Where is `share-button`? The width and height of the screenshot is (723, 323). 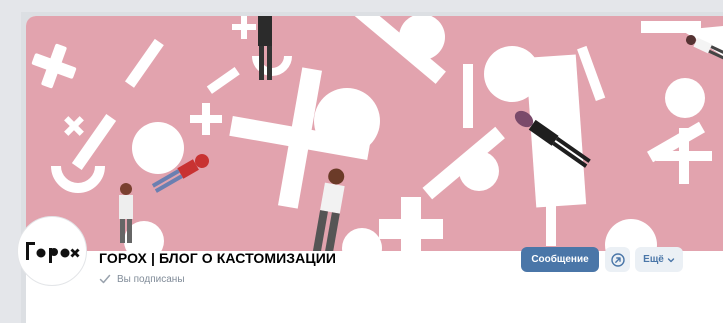
share-button is located at coordinates (617, 259).